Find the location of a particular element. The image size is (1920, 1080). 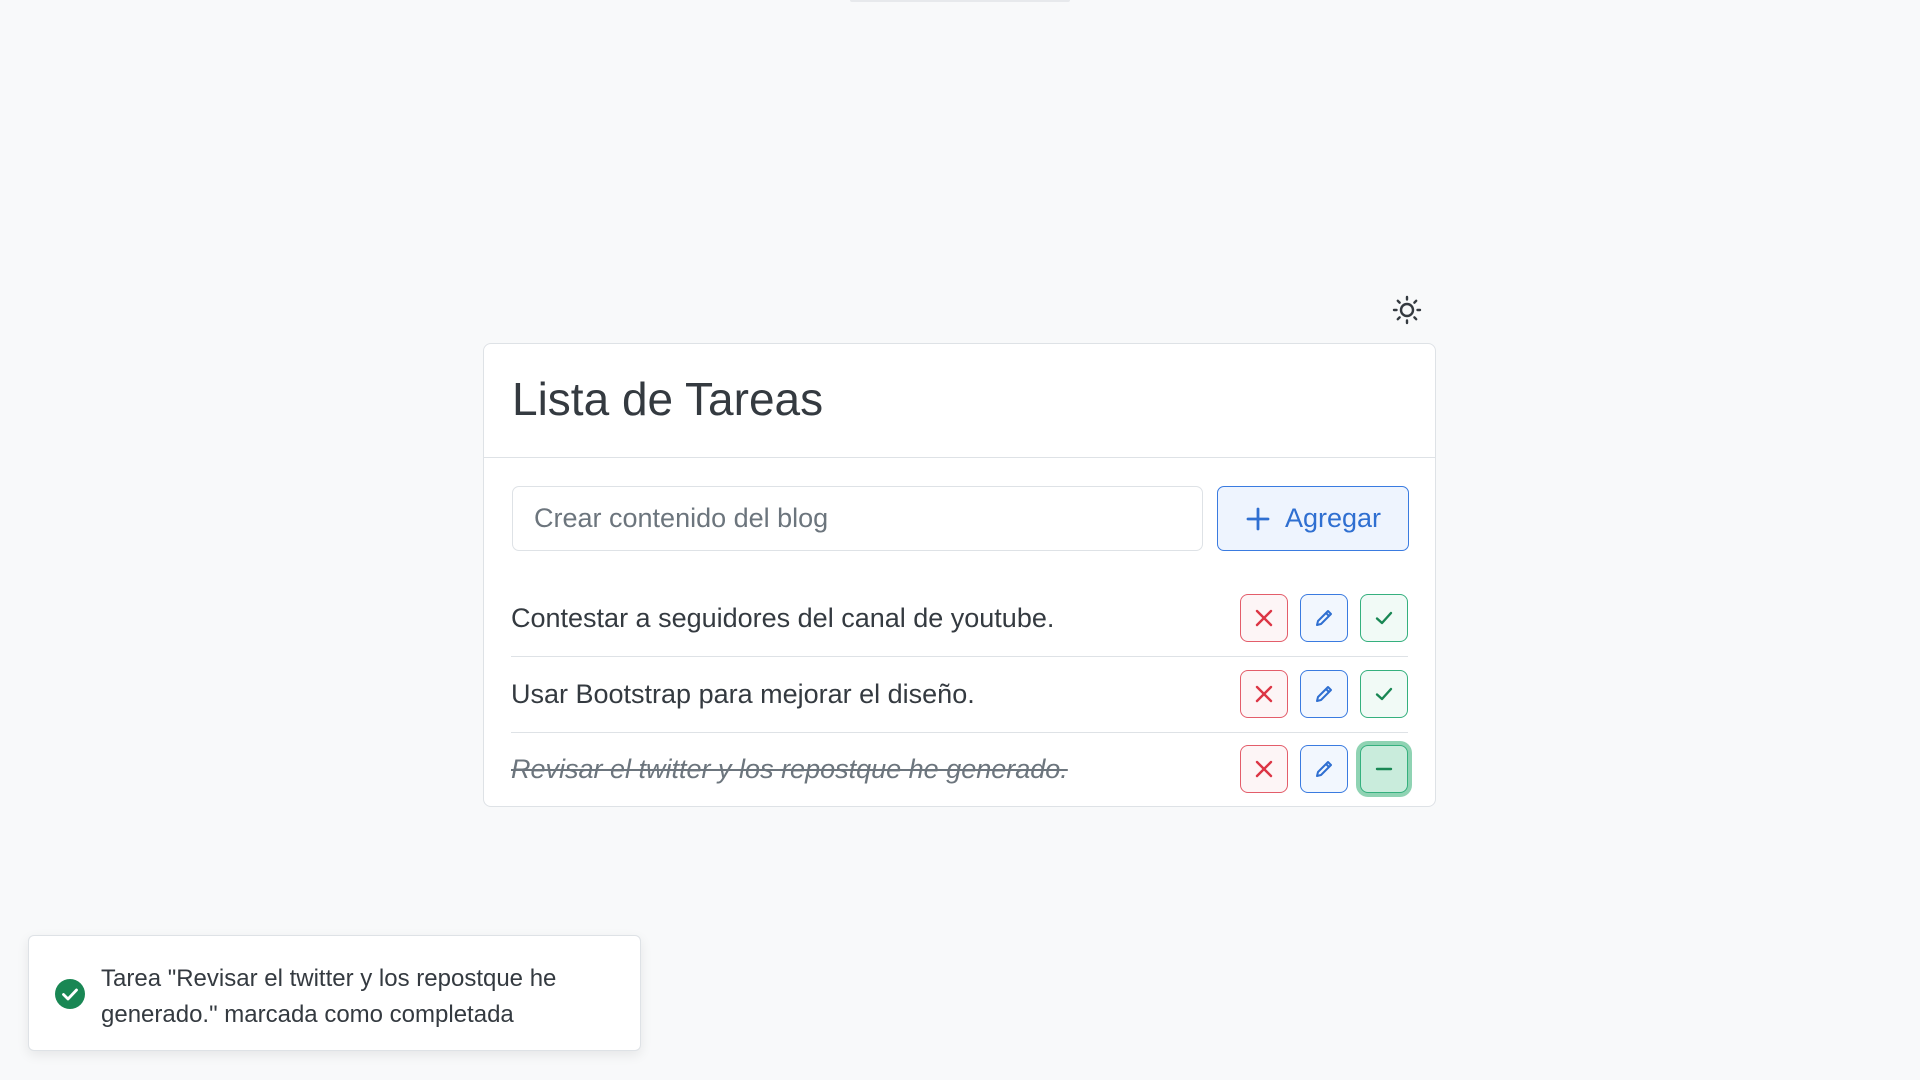

sun-icon is located at coordinates (1407, 310).